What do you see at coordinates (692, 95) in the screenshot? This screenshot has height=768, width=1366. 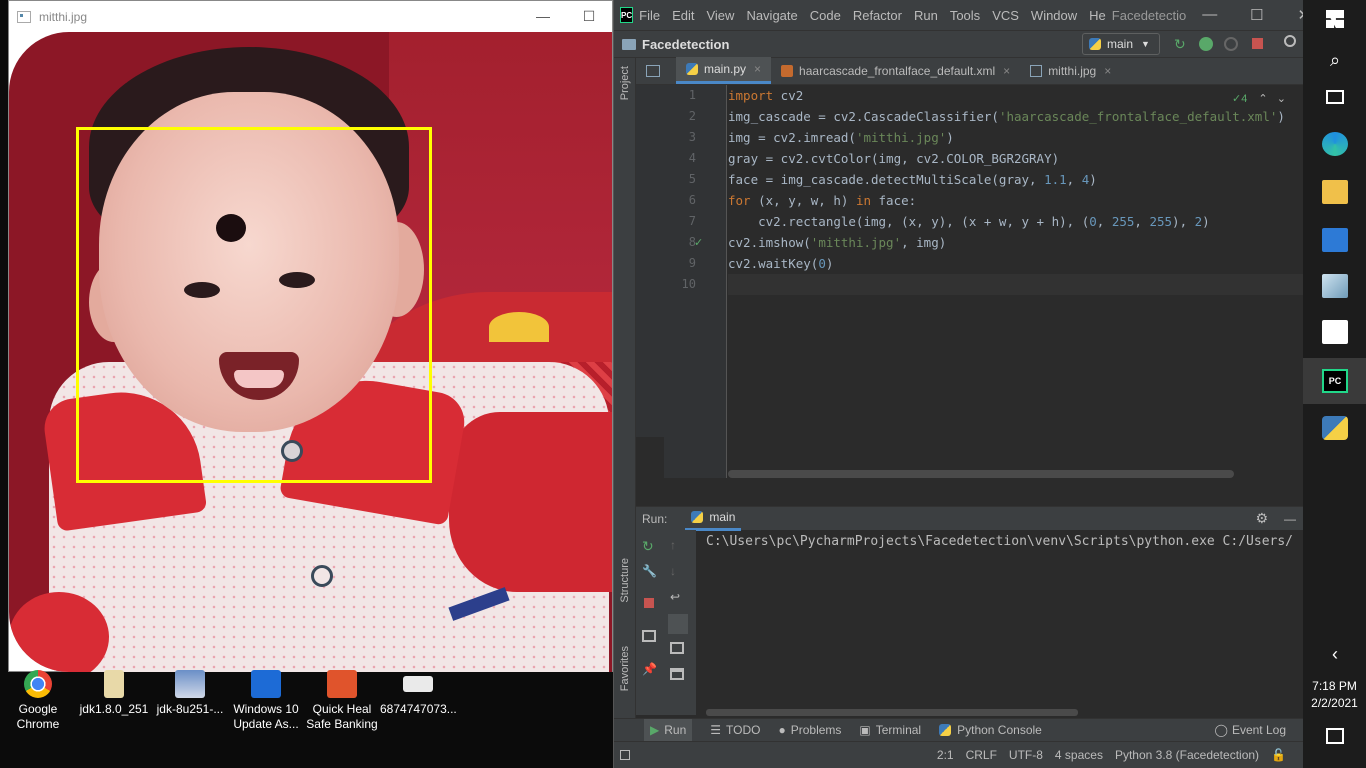 I see `line-number: 1` at bounding box center [692, 95].